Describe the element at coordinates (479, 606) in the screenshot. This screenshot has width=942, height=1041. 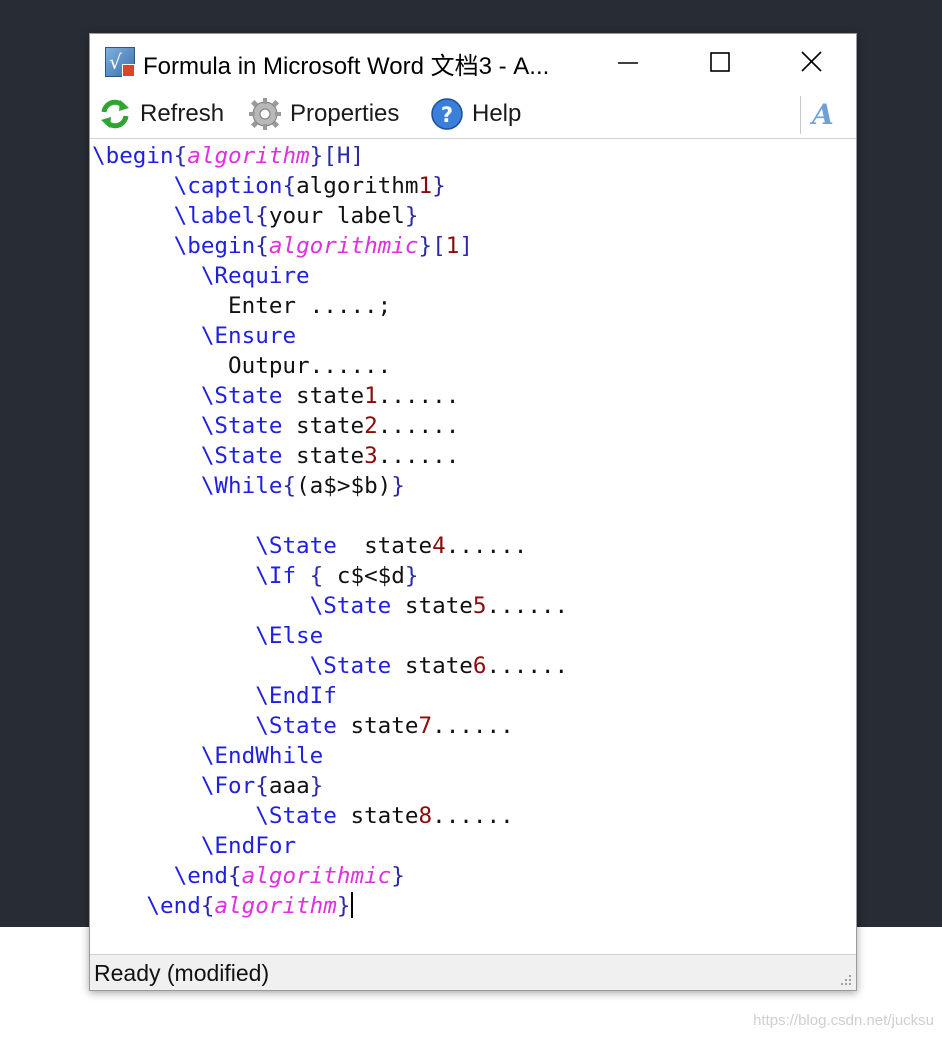
I see `code-token: 5` at that location.